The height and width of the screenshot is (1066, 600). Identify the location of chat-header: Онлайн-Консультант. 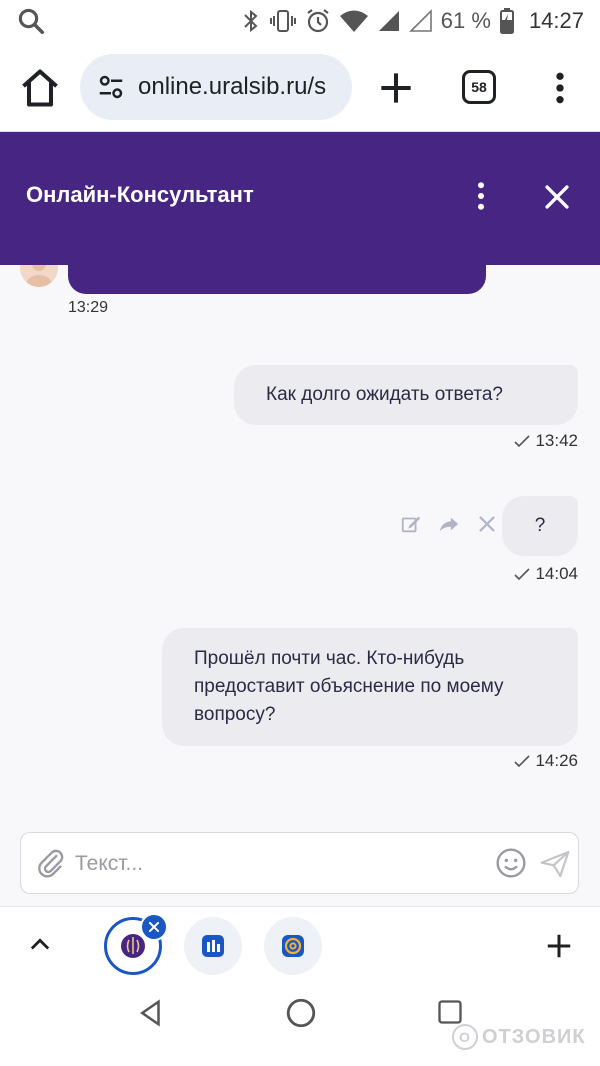
(300, 198).